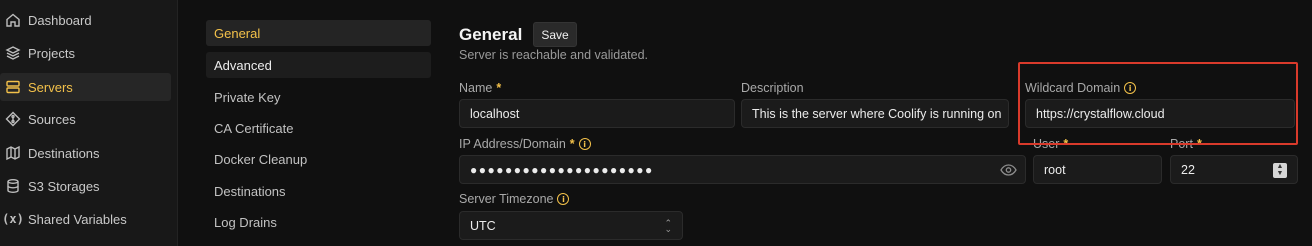  What do you see at coordinates (64, 186) in the screenshot?
I see `sidebar-item-label: S3 Storages` at bounding box center [64, 186].